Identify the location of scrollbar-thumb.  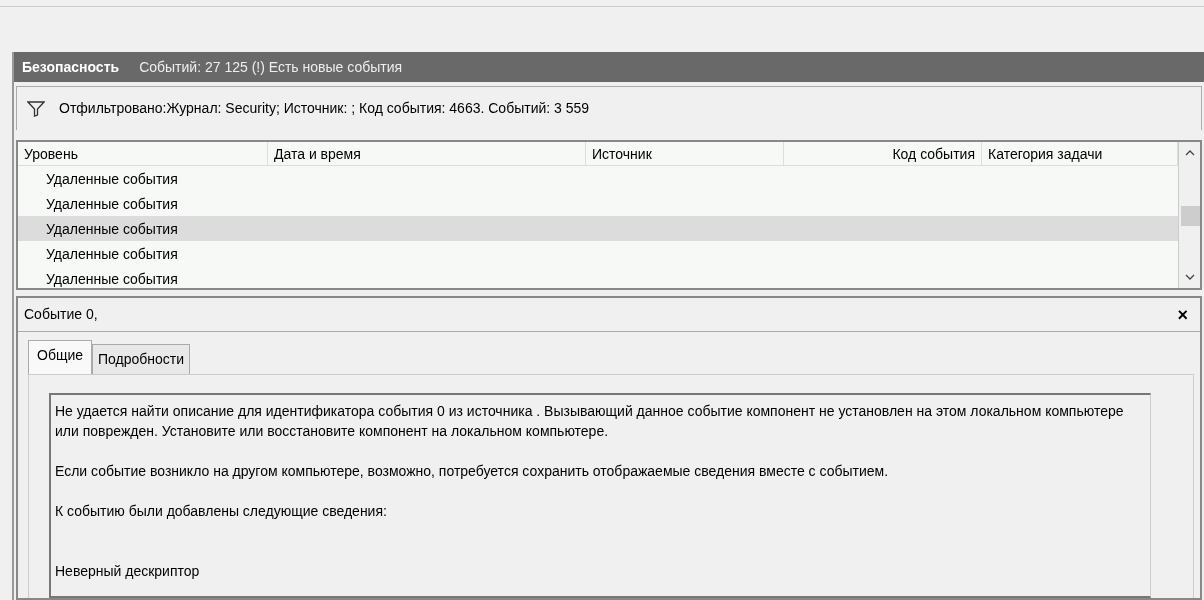
(1190, 216).